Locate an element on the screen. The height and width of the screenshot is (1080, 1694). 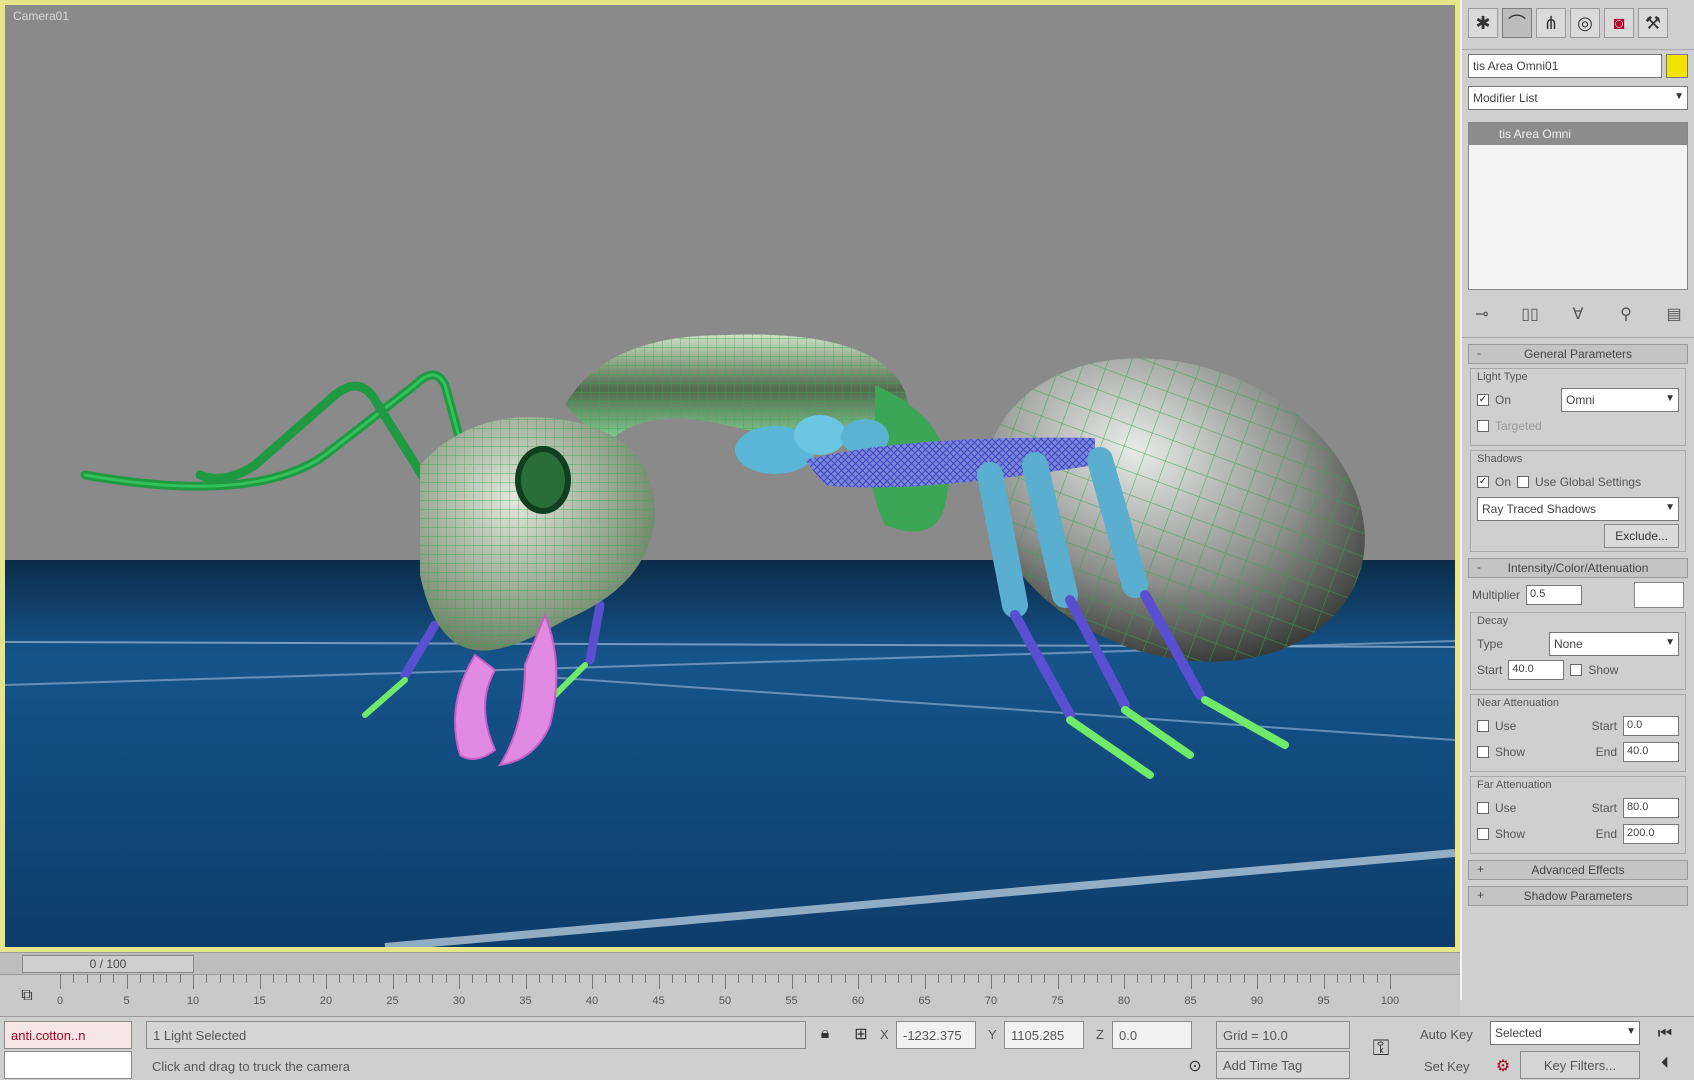
near-use-checkbox is located at coordinates (1483, 726).